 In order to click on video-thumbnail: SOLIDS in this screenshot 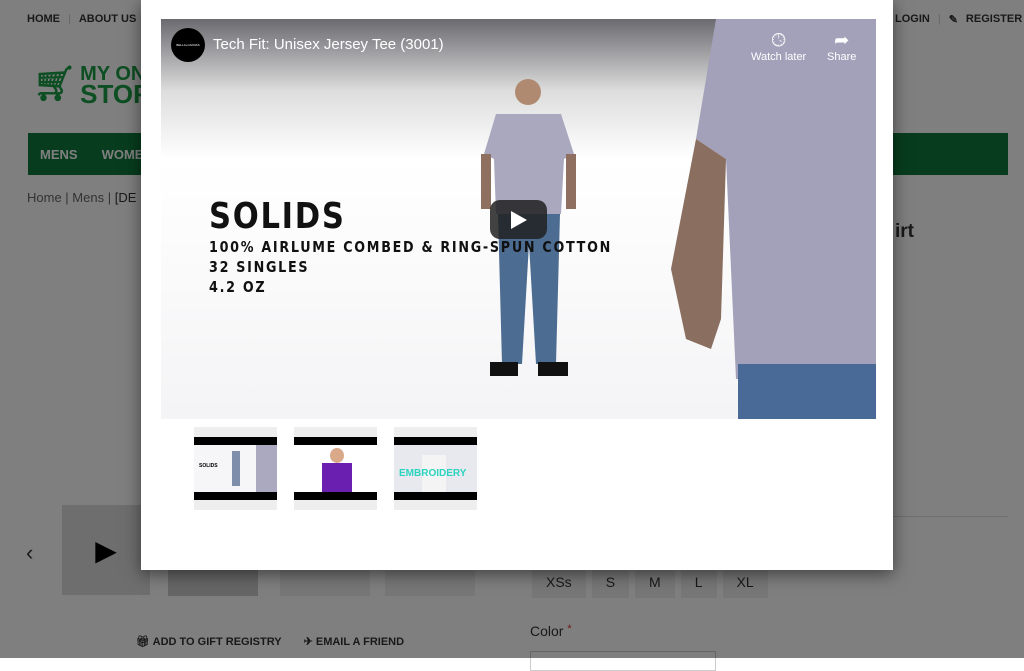, I will do `click(235, 468)`.